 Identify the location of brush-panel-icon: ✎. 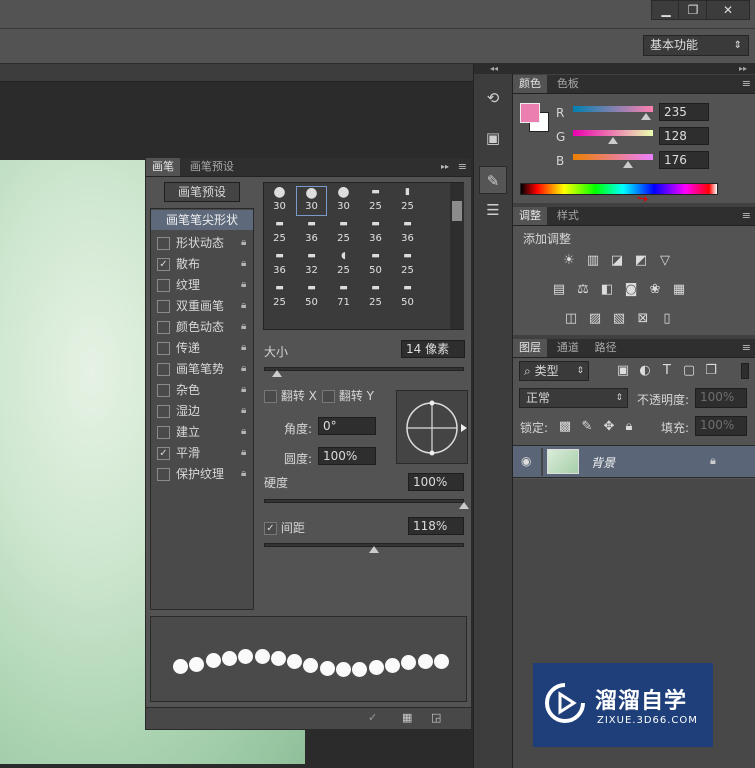
(493, 180).